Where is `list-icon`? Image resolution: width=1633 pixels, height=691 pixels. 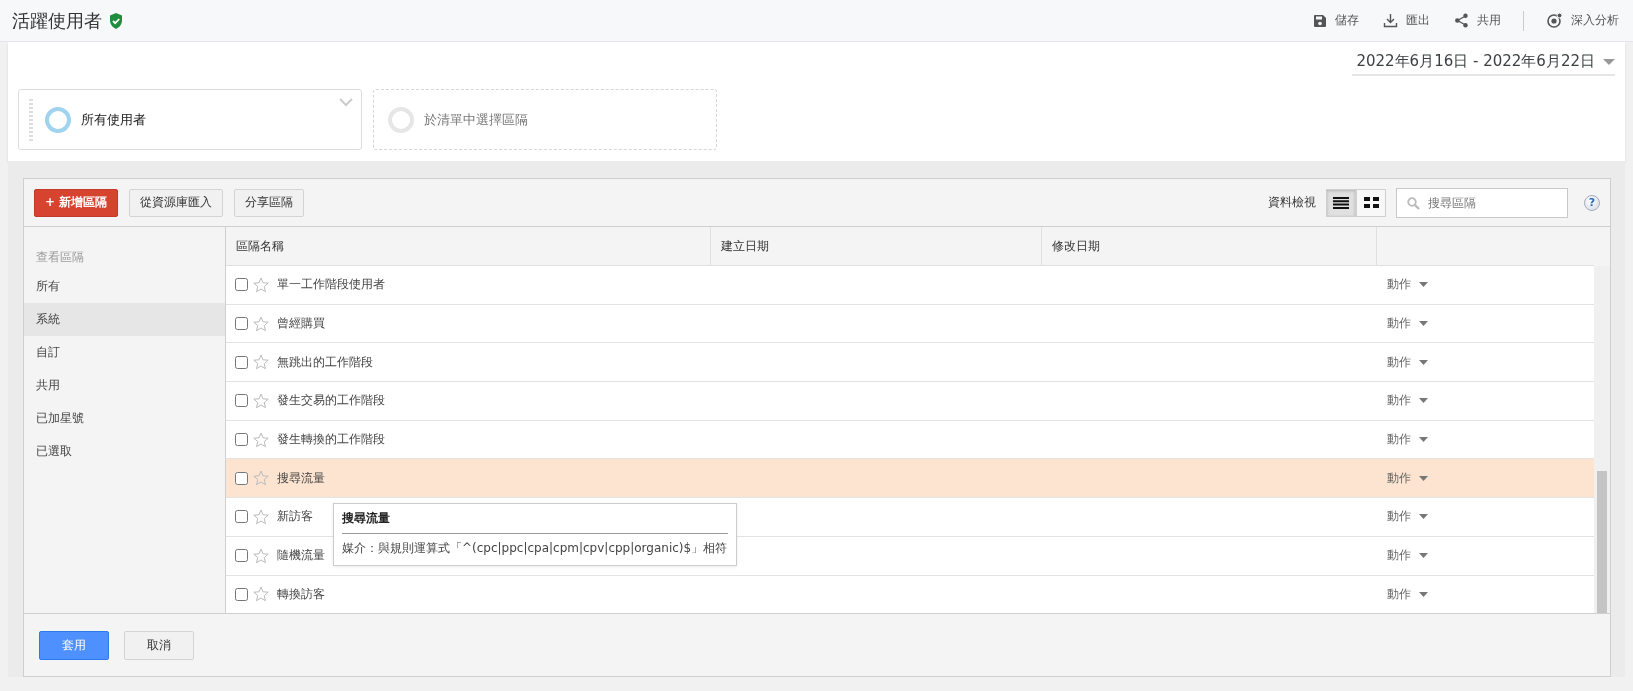 list-icon is located at coordinates (1341, 202).